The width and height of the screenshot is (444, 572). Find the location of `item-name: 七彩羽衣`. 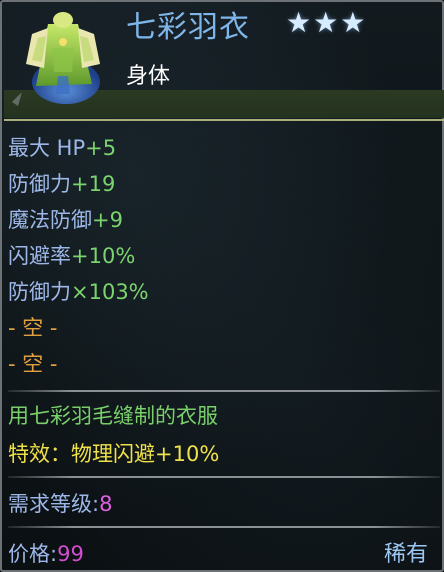

item-name: 七彩羽衣 is located at coordinates (188, 27).